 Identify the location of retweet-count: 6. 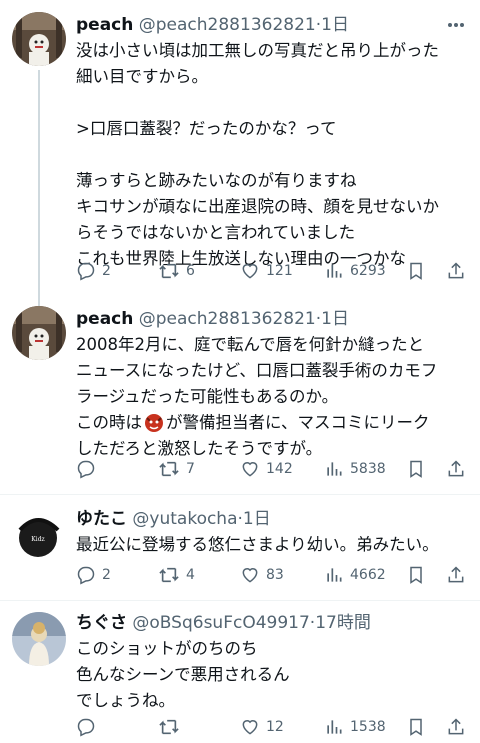
(190, 271).